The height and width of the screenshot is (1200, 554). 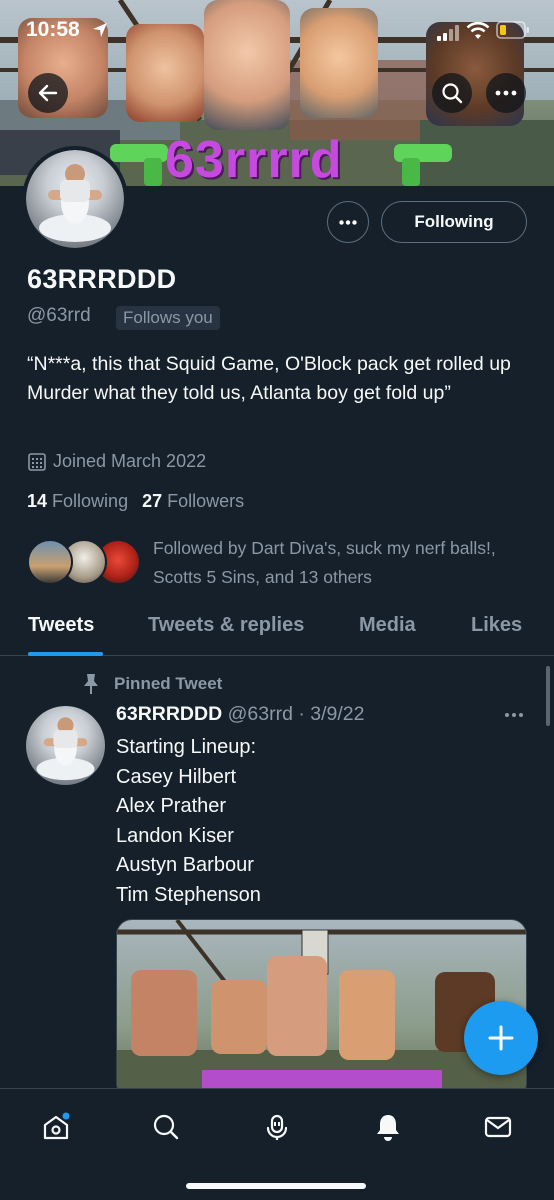 What do you see at coordinates (512, 30) in the screenshot?
I see `battery-low-icon` at bounding box center [512, 30].